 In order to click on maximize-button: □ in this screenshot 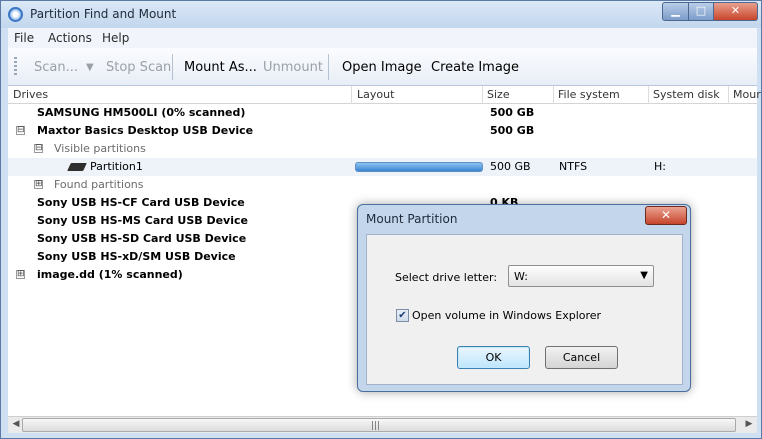, I will do `click(701, 11)`.